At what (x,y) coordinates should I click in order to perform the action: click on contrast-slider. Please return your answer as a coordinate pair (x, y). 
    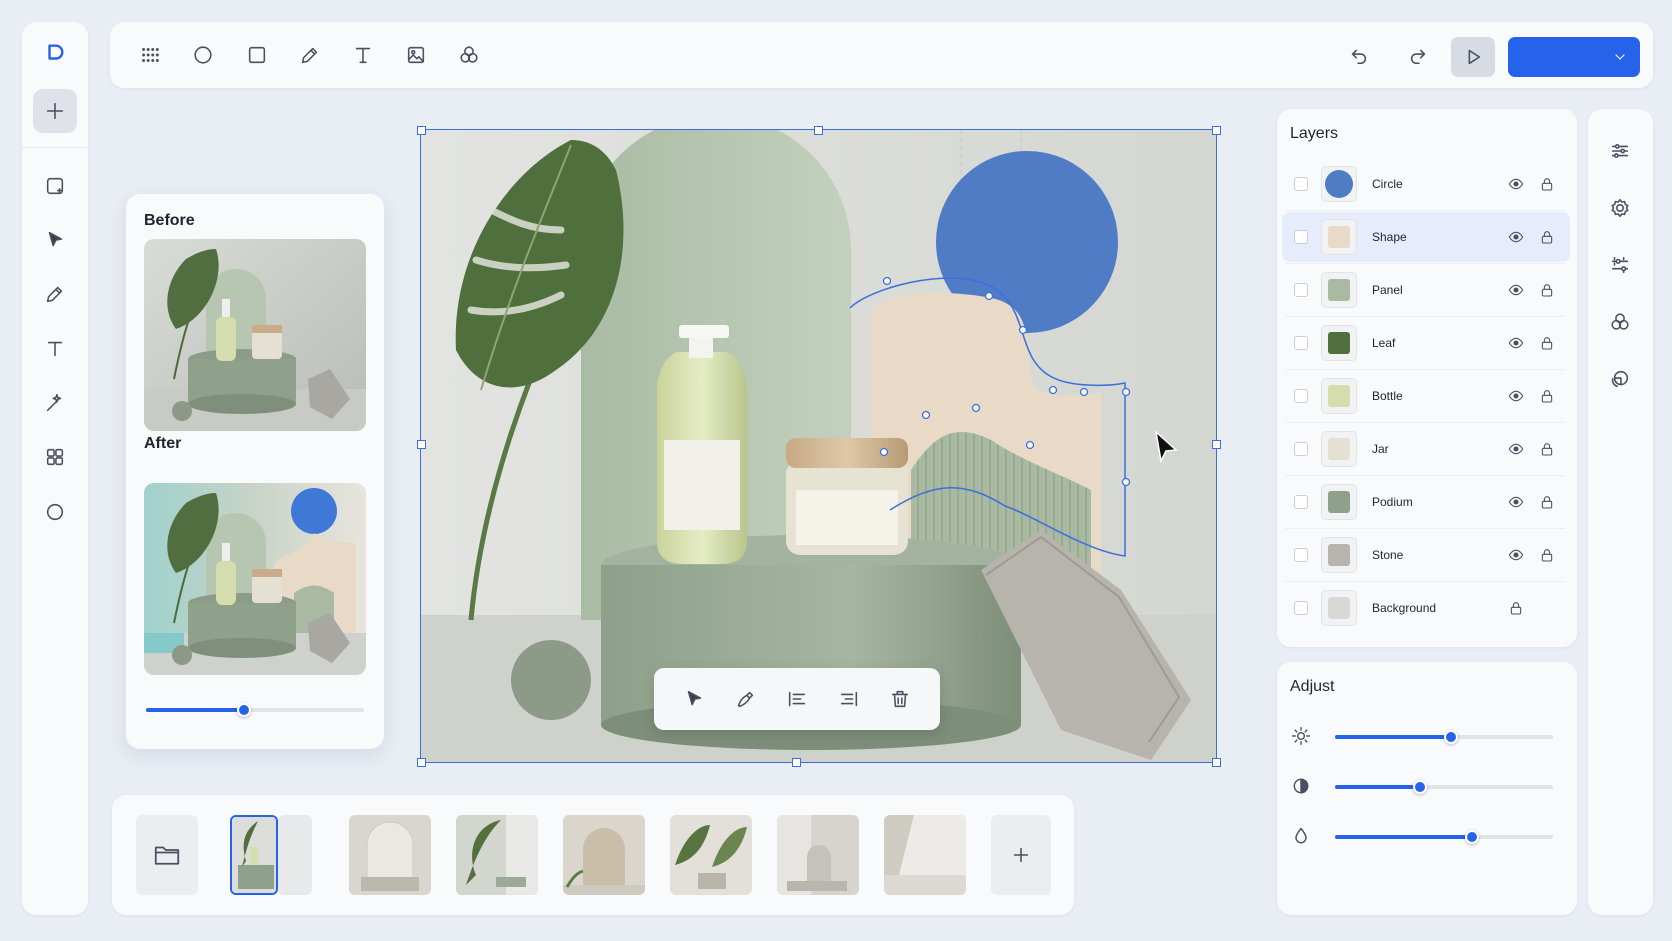
    Looking at the image, I should click on (1444, 787).